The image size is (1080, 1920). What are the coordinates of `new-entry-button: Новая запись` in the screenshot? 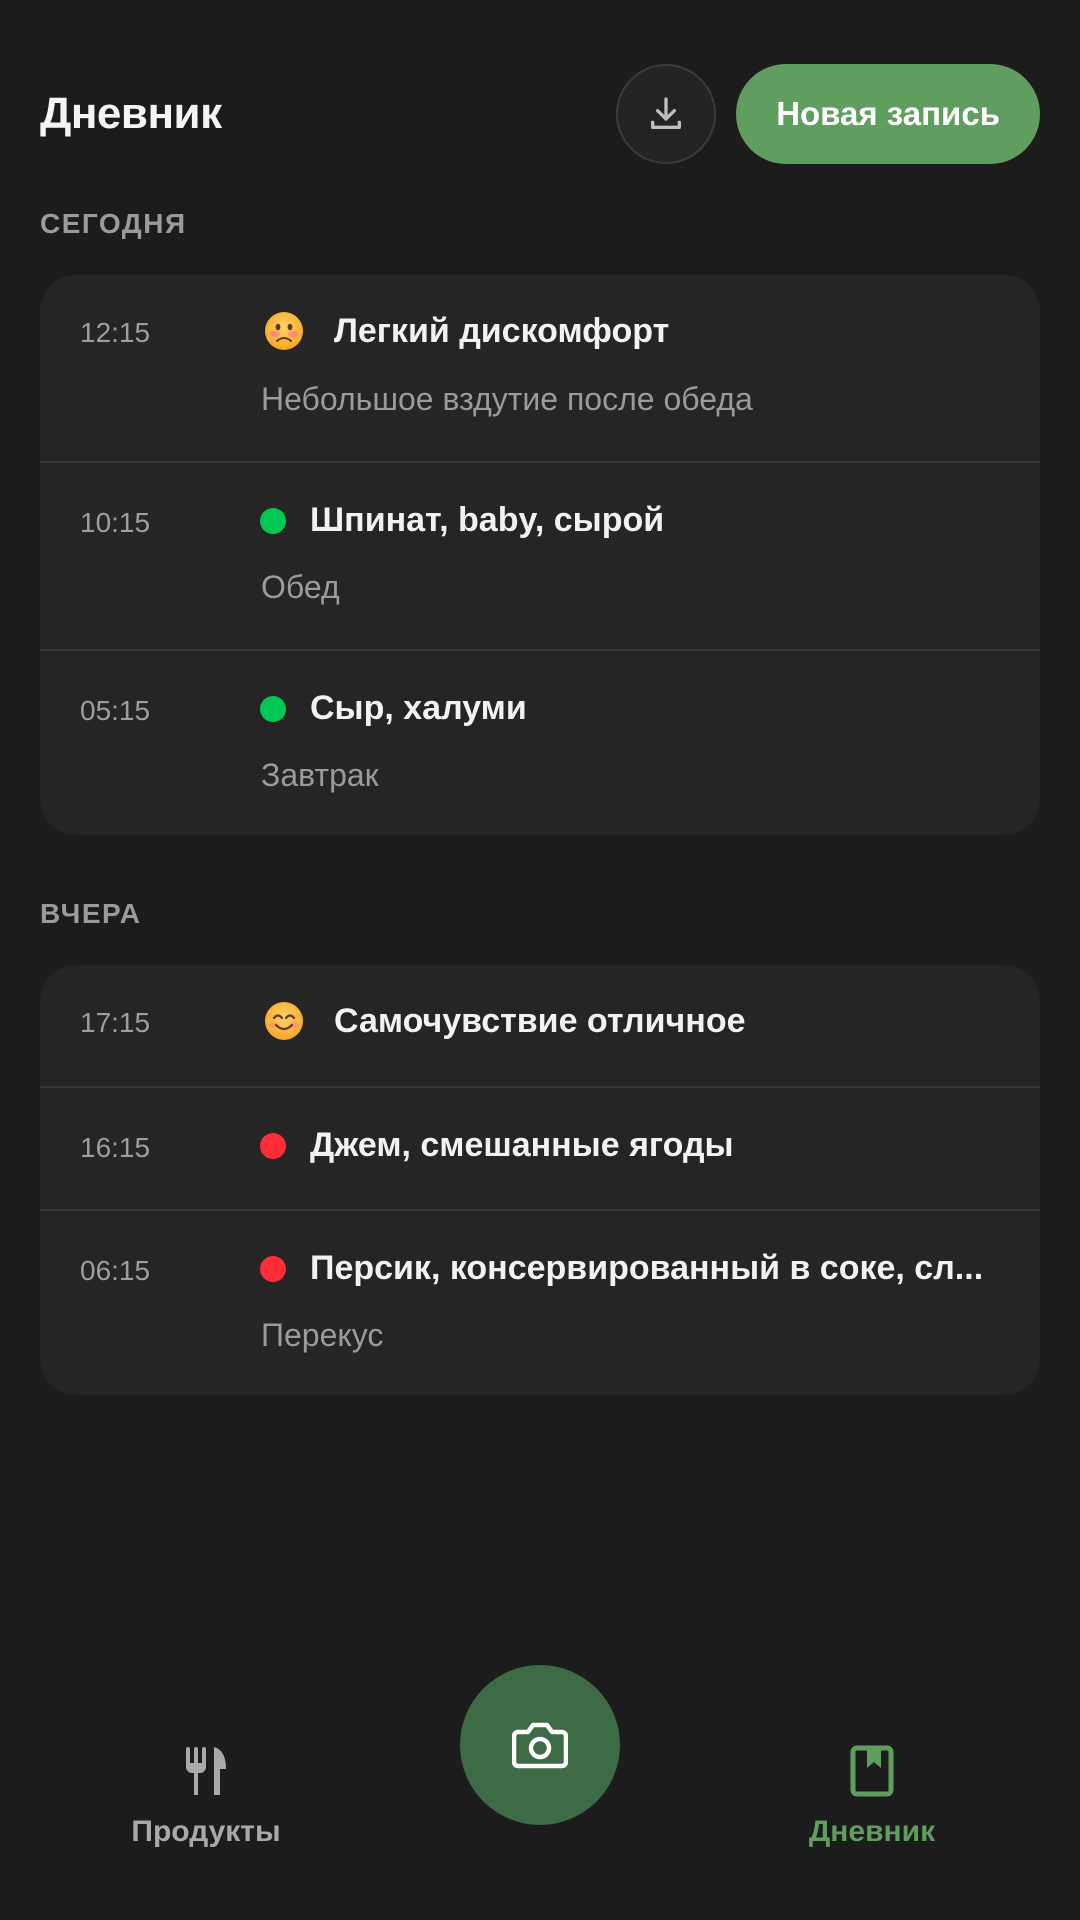 It's located at (888, 114).